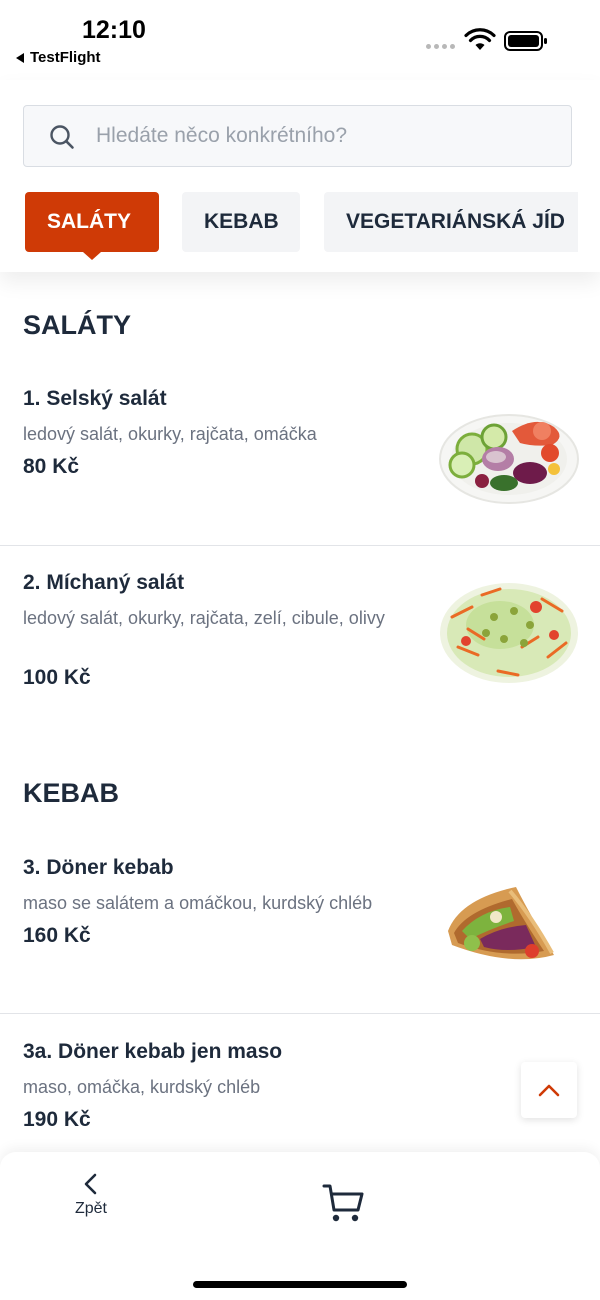  What do you see at coordinates (343, 1203) in the screenshot?
I see `cart-icon` at bounding box center [343, 1203].